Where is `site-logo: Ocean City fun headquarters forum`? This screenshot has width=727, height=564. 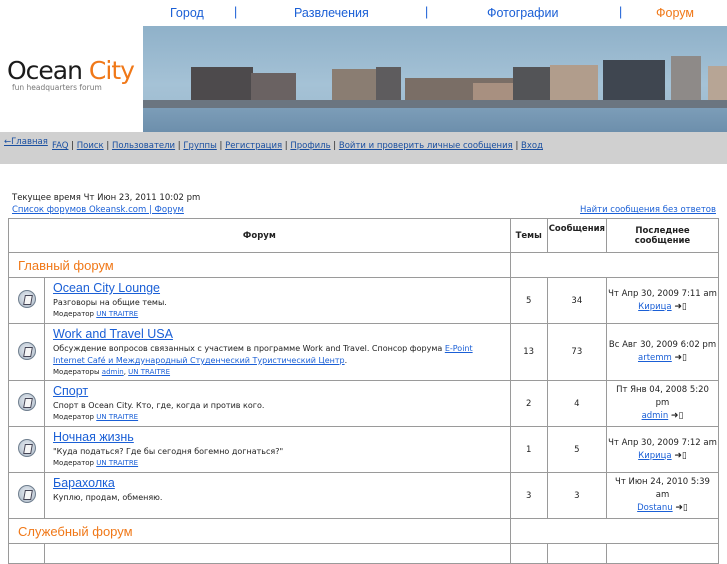 site-logo: Ocean City fun headquarters forum is located at coordinates (71, 79).